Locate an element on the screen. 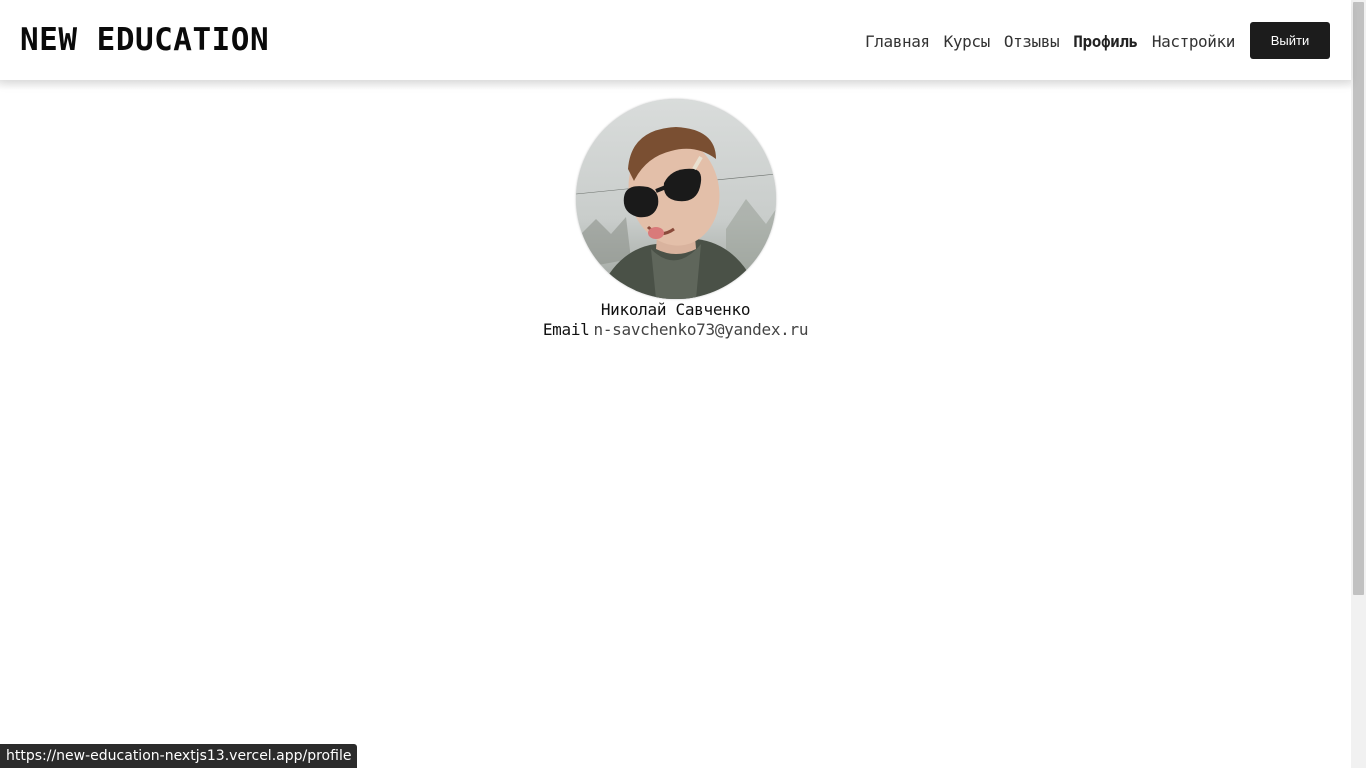 The height and width of the screenshot is (768, 1366). logout-button: Выйти is located at coordinates (1290, 40).